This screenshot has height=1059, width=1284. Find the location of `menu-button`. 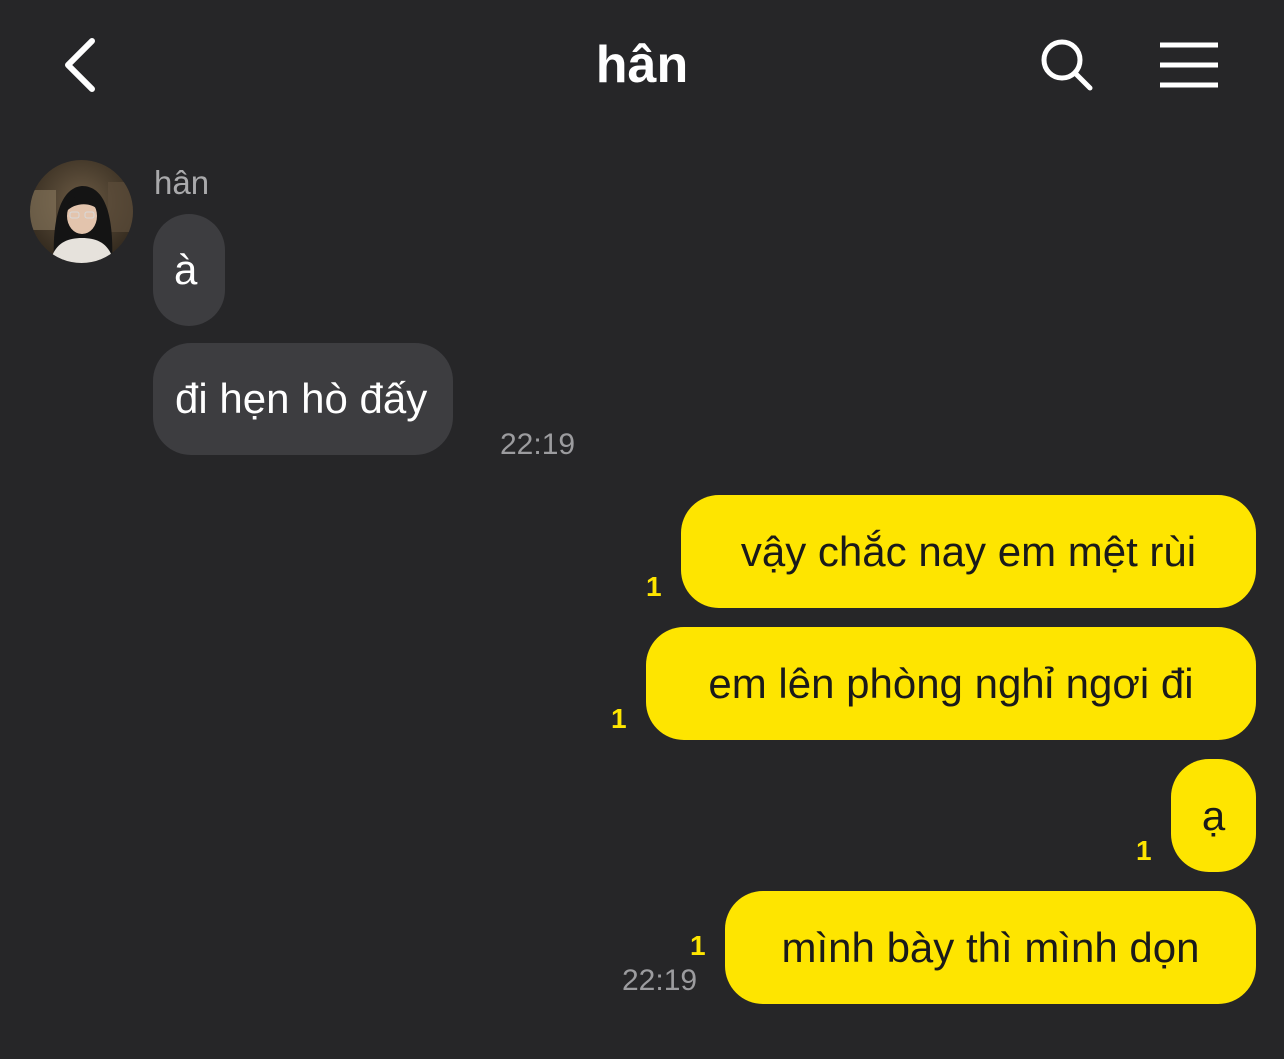

menu-button is located at coordinates (1189, 65).